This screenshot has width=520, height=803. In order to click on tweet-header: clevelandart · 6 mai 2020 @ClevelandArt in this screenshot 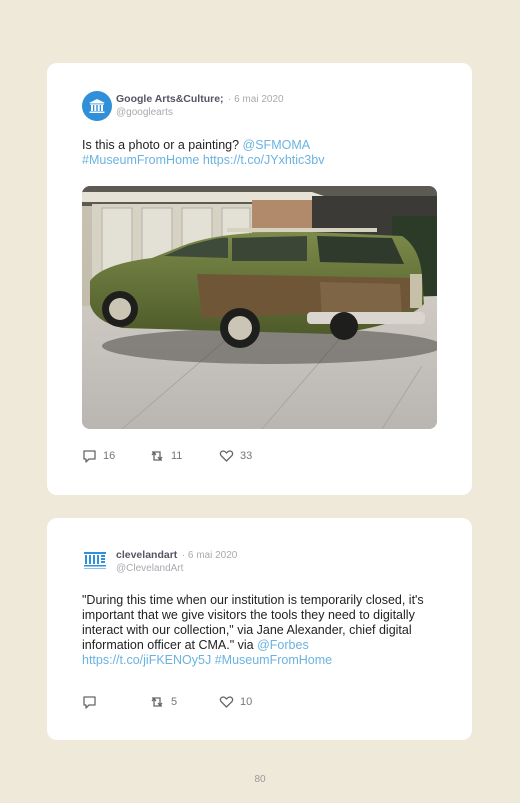, I will do `click(159, 561)`.